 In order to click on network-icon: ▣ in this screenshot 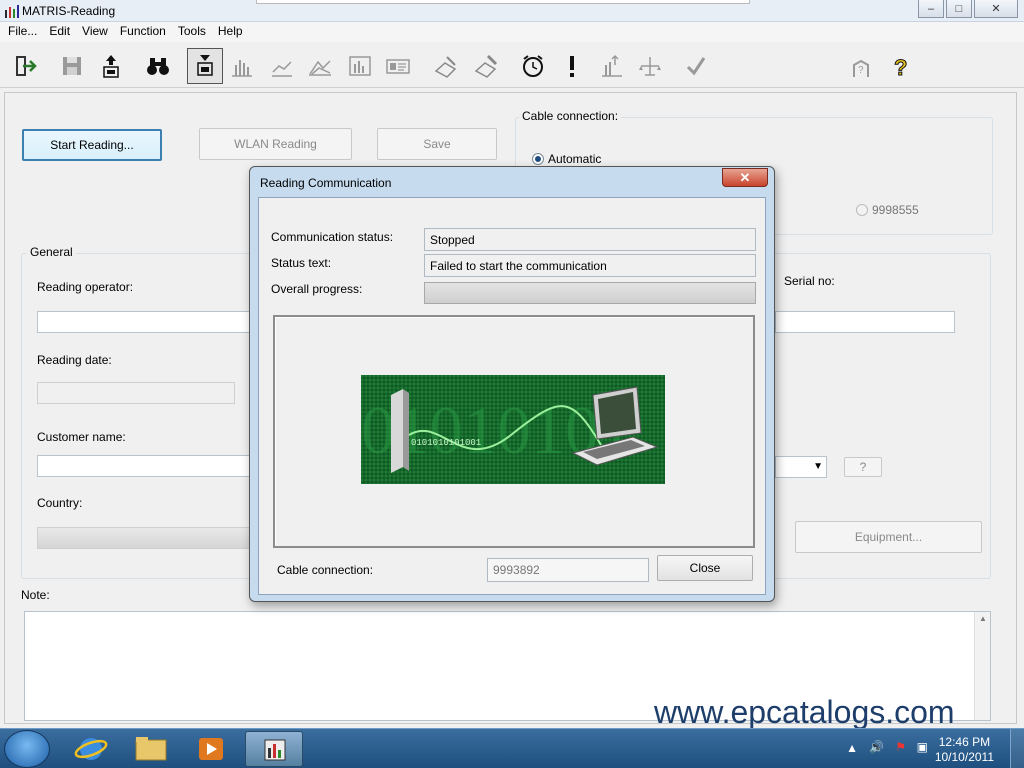, I will do `click(922, 747)`.